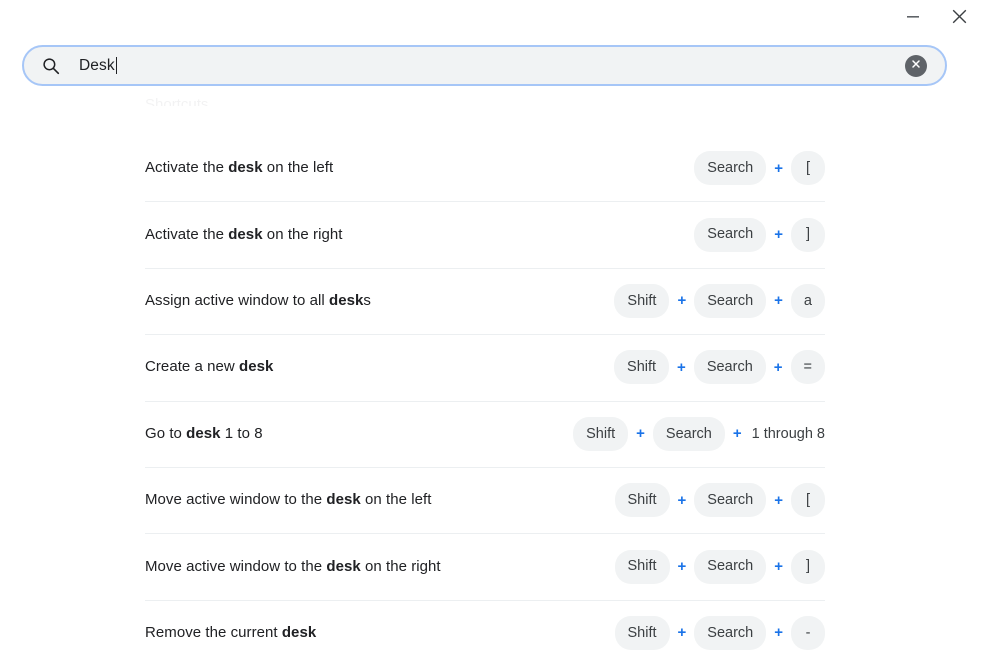 The image size is (982, 663). I want to click on shortcut-description: Assign active window to all desks, so click(258, 301).